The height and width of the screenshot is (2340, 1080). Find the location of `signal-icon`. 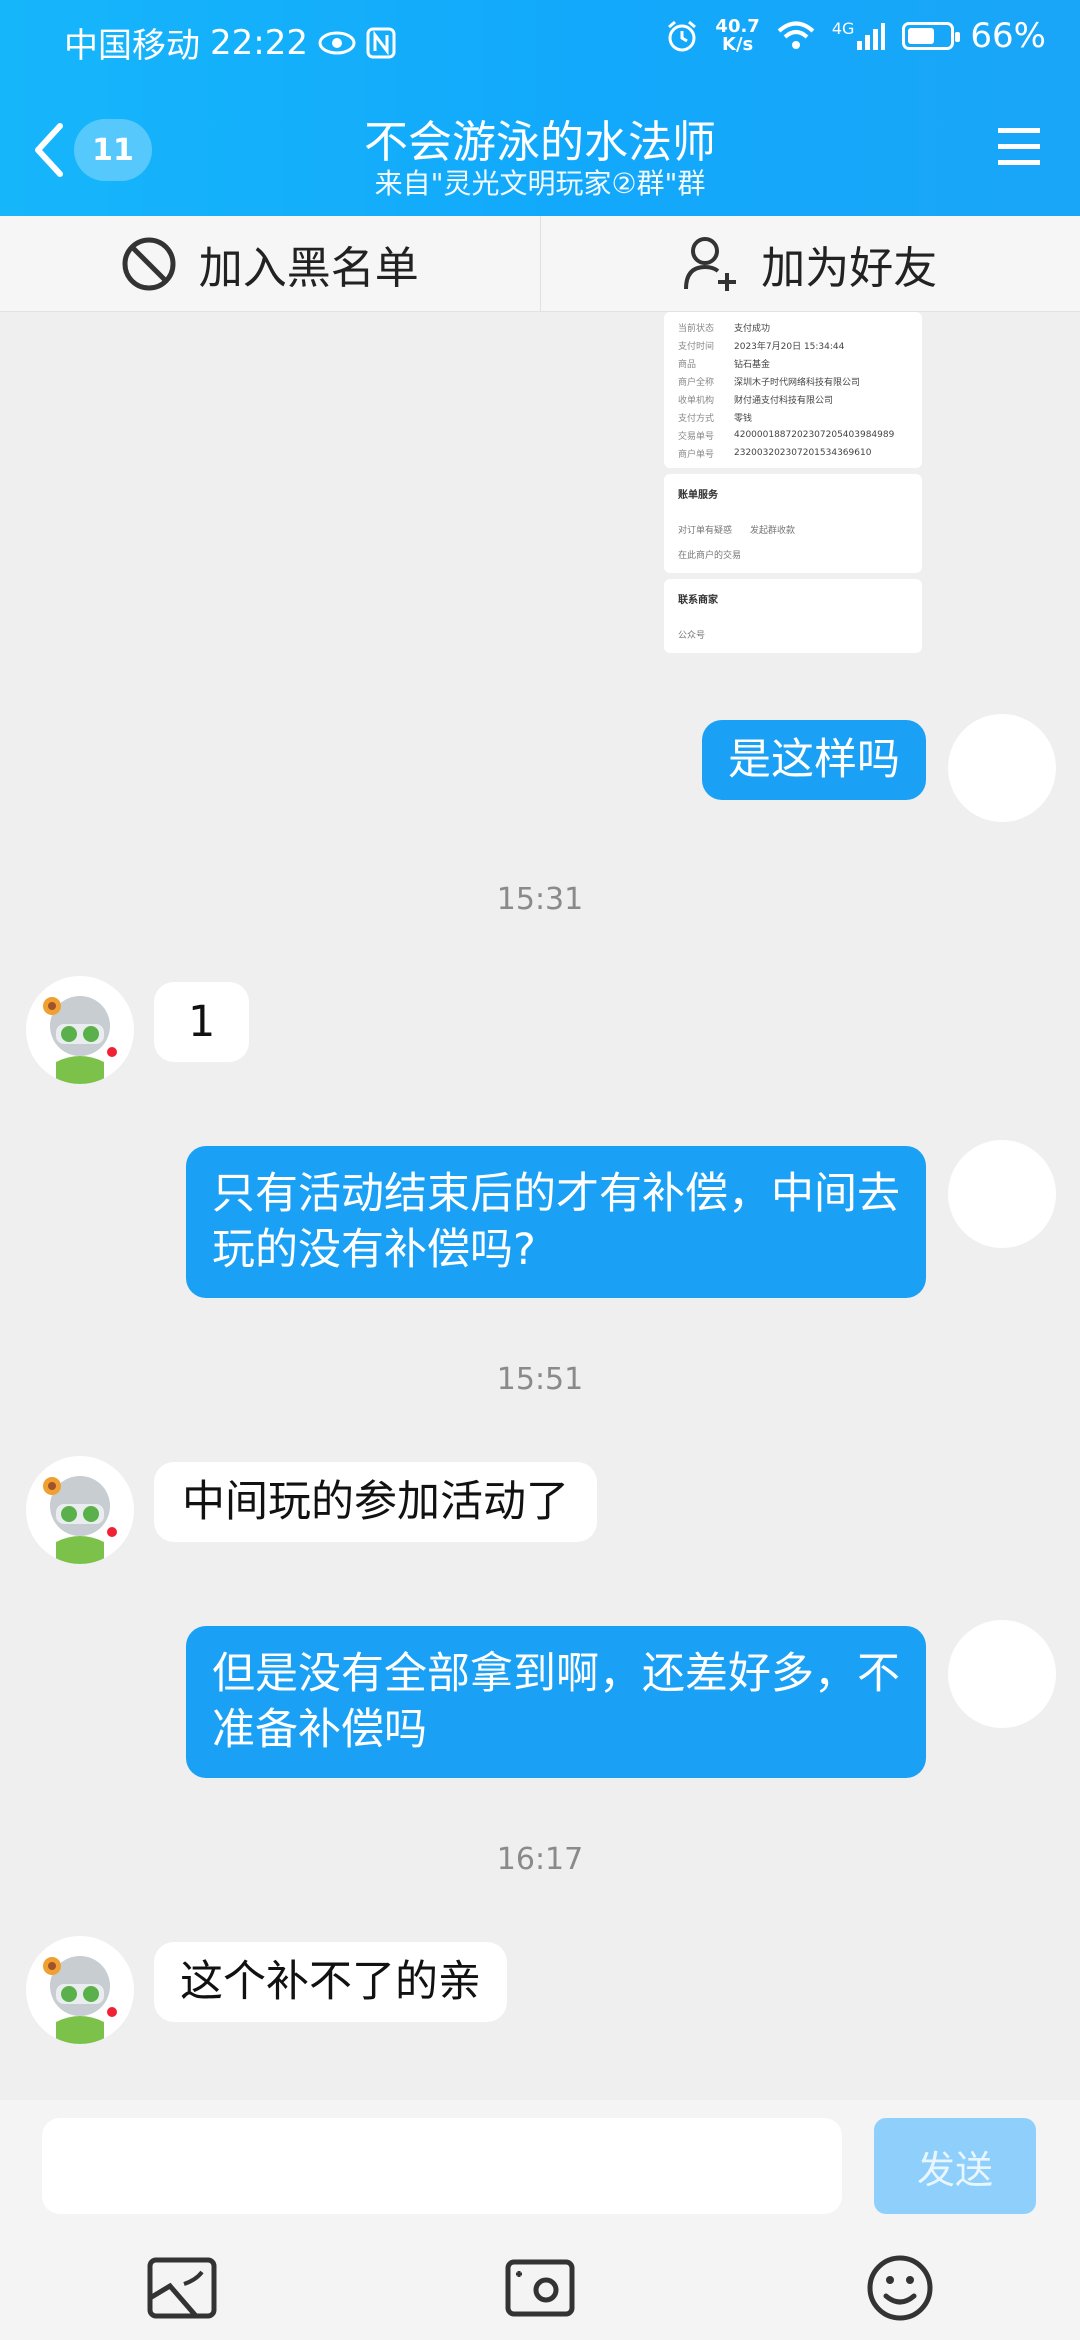

signal-icon is located at coordinates (871, 36).